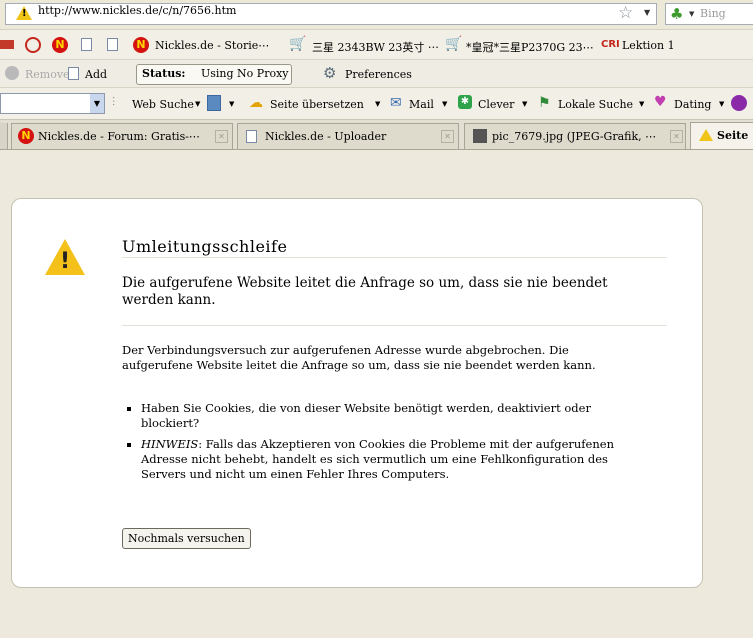 The height and width of the screenshot is (638, 753). Describe the element at coordinates (205, 246) in the screenshot. I see `error-title: Umleitungsschleife` at that location.